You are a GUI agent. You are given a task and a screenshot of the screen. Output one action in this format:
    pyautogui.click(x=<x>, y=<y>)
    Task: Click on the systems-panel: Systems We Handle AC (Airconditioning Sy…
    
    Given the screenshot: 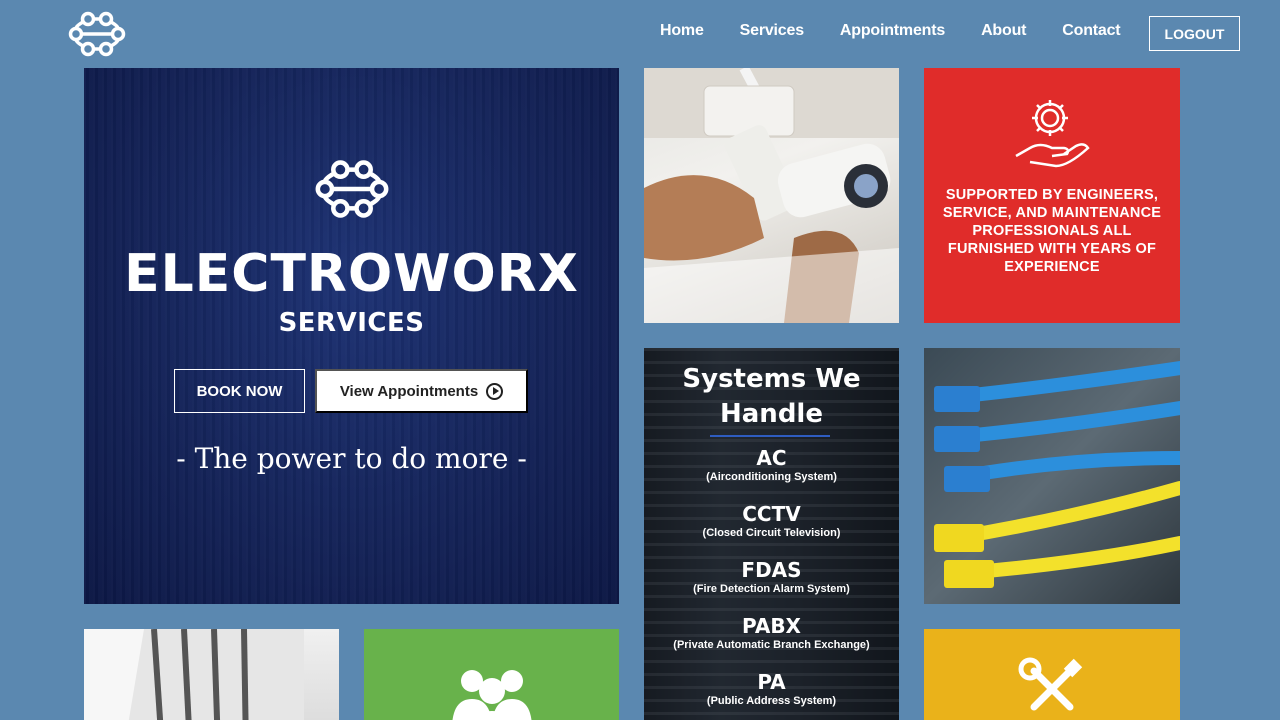 What is the action you would take?
    pyautogui.click(x=771, y=534)
    